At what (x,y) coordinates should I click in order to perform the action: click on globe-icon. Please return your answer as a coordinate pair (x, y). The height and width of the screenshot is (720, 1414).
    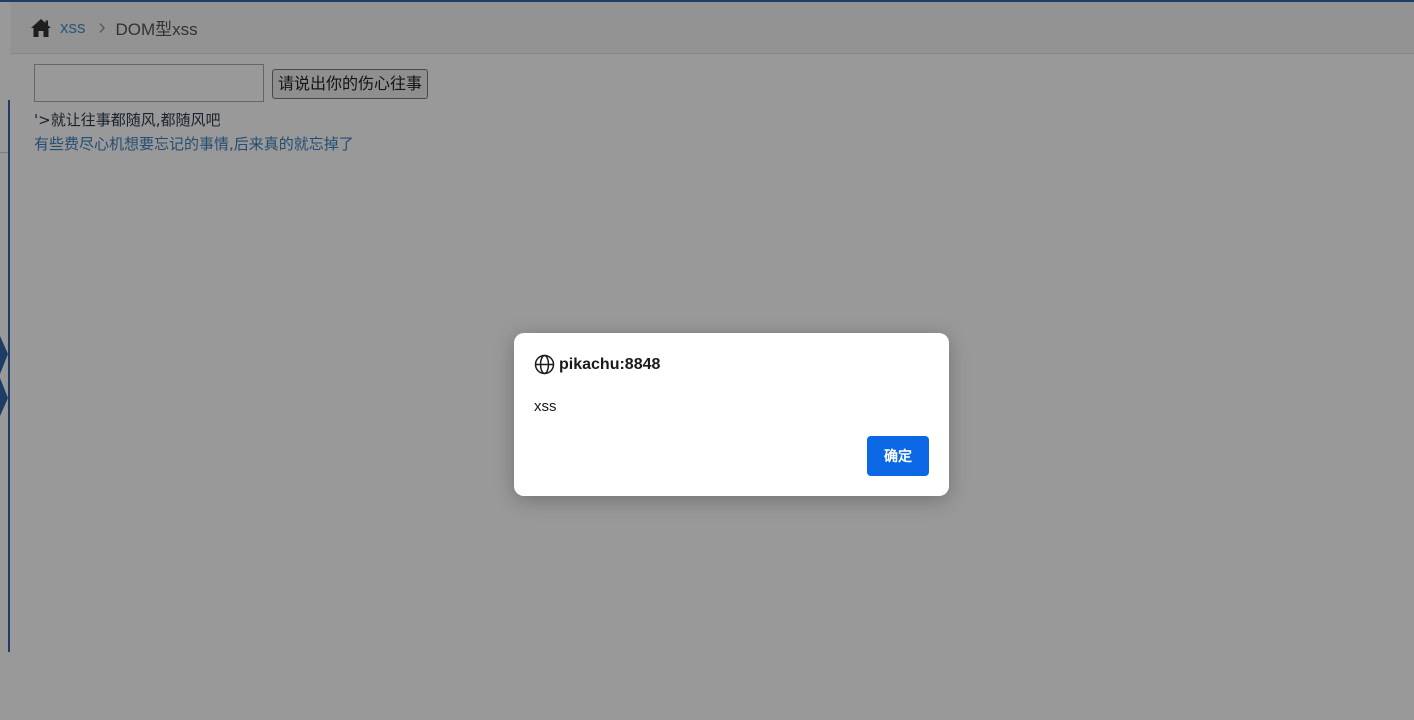
    Looking at the image, I should click on (544, 364).